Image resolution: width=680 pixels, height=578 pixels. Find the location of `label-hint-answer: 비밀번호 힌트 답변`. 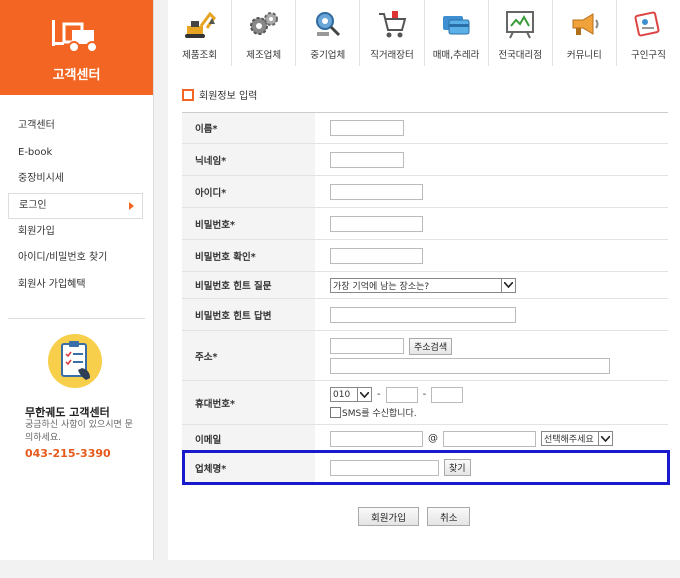

label-hint-answer: 비밀번호 힌트 답변 is located at coordinates (248, 314).